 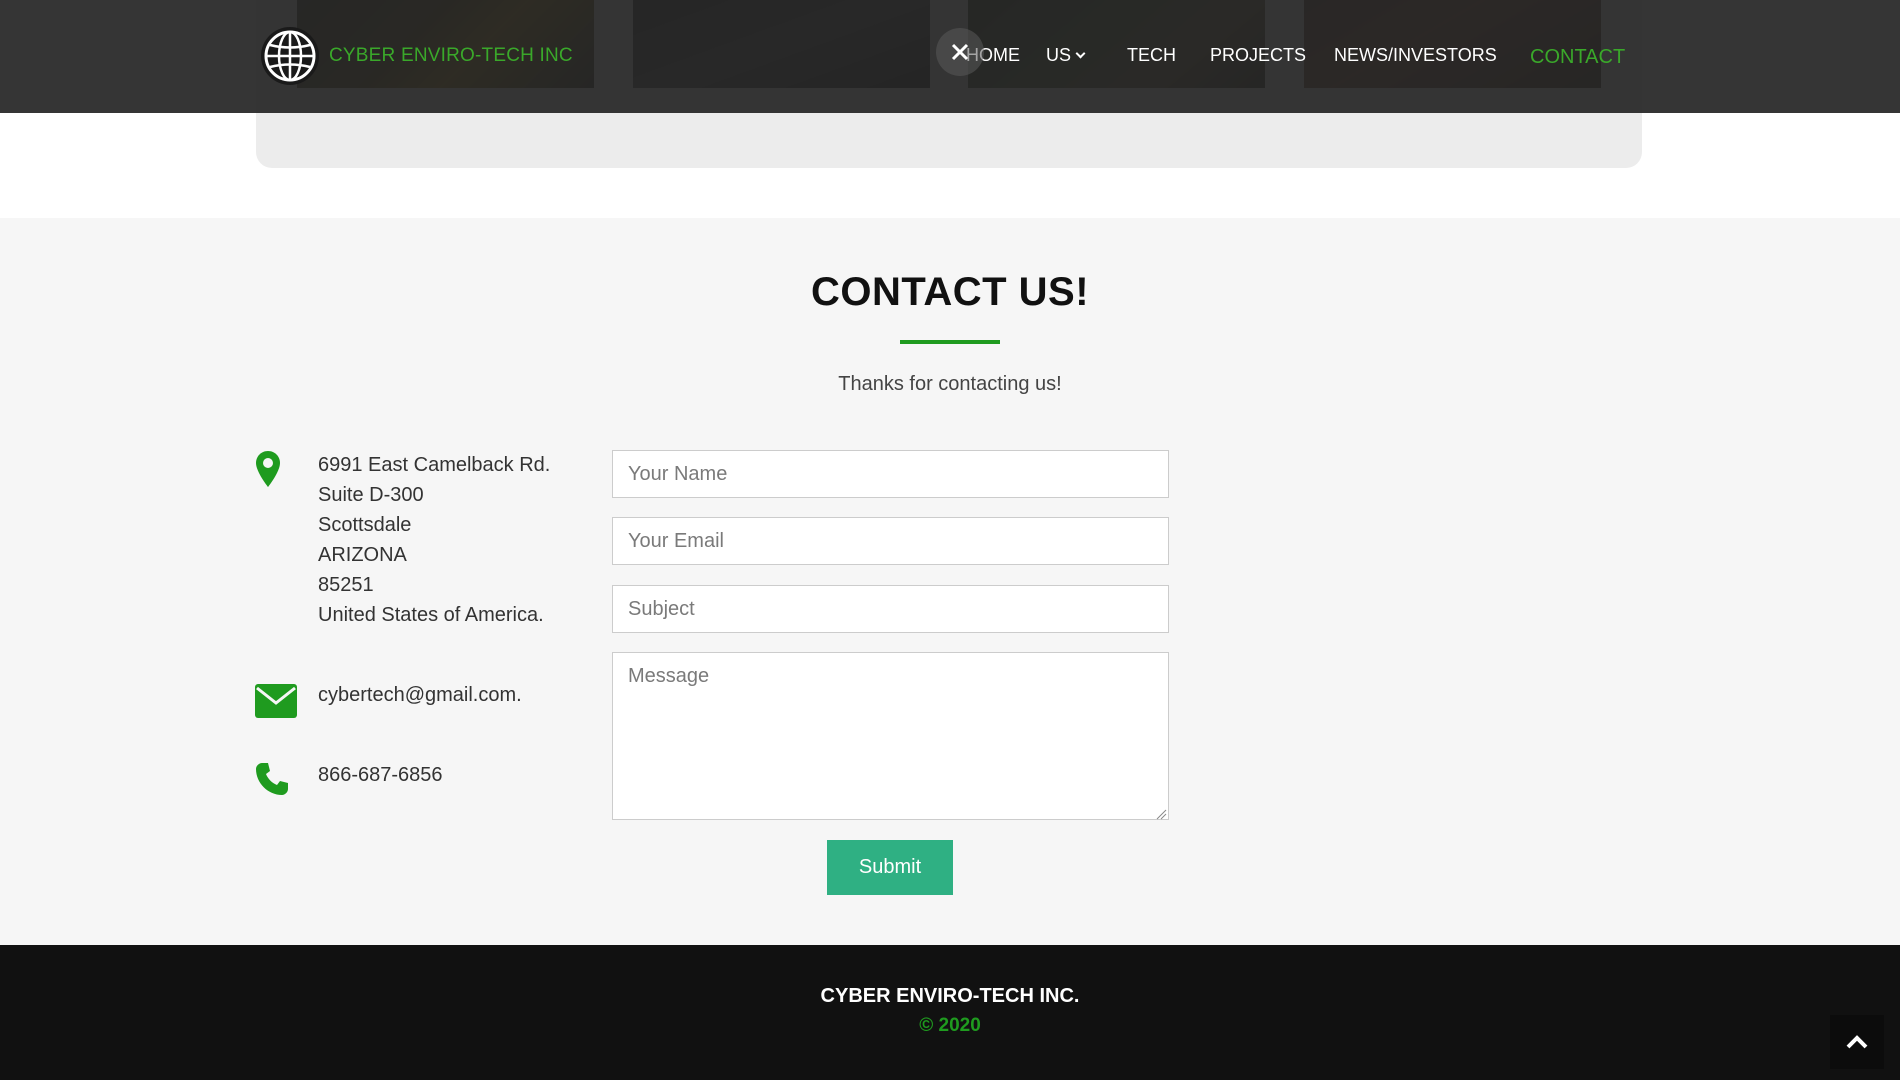 I want to click on nav-item-us: US, so click(x=1066, y=55).